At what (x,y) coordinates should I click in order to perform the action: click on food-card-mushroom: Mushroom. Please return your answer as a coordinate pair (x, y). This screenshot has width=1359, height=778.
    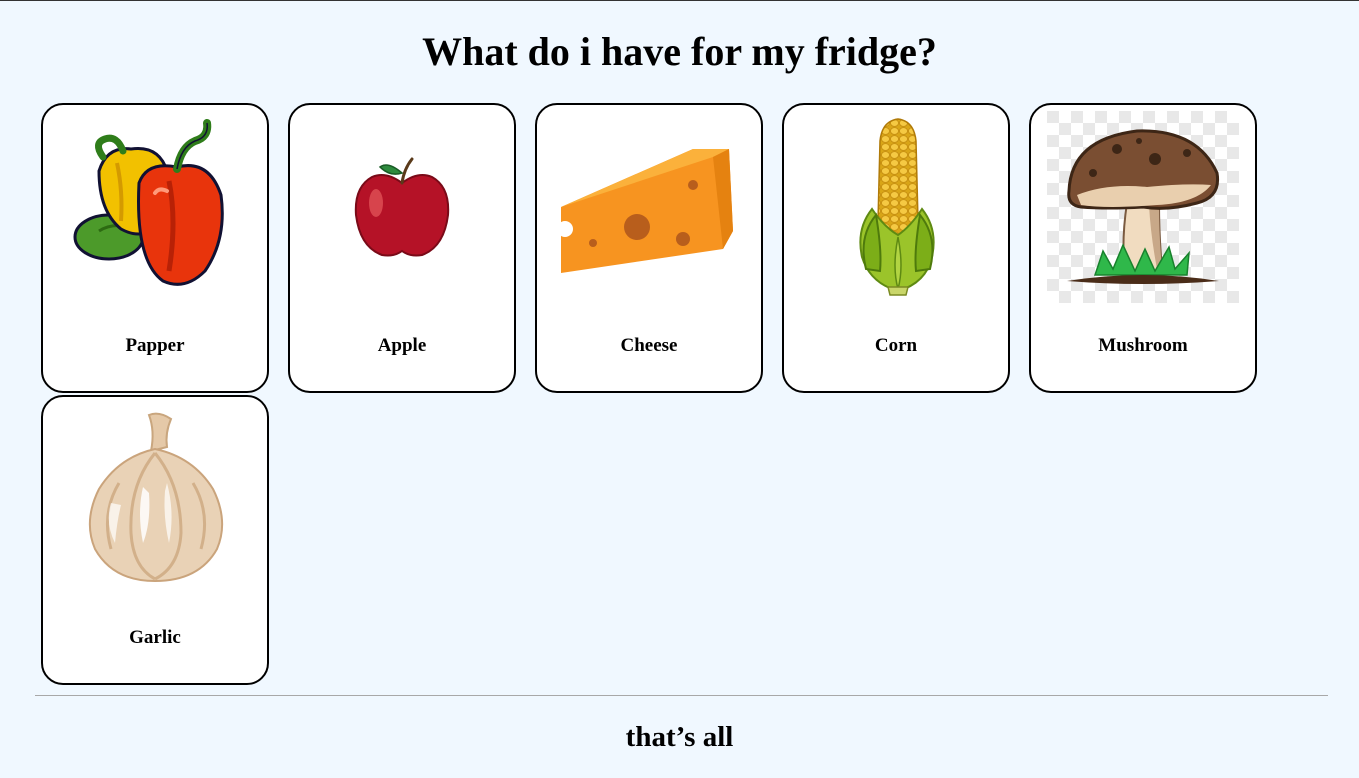
    Looking at the image, I should click on (1143, 248).